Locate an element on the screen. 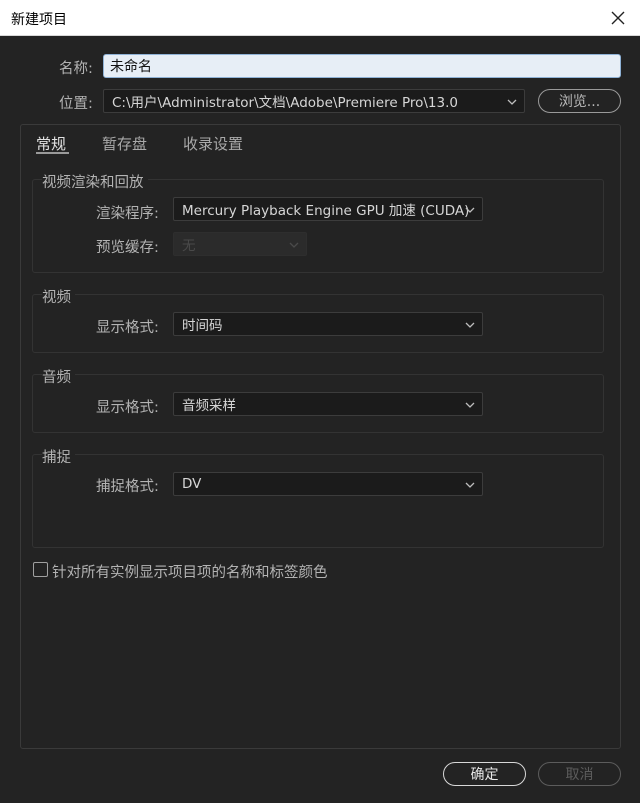 The width and height of the screenshot is (640, 803). show-label-colors-checkbox is located at coordinates (40, 569).